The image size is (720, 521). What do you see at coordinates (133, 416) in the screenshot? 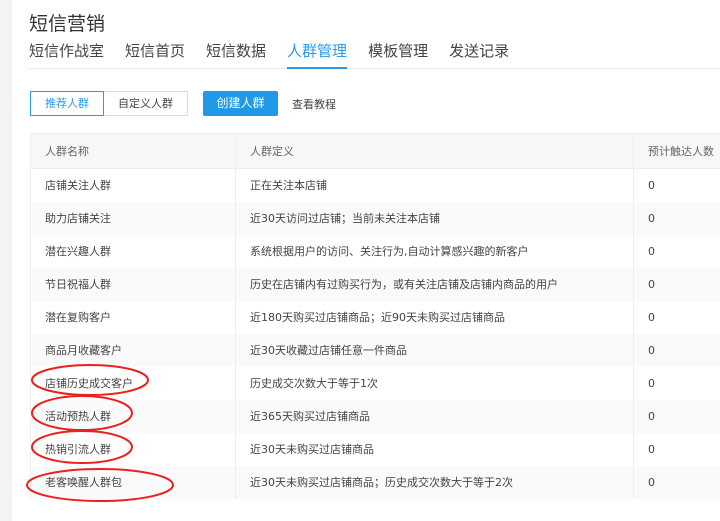
I see `audience-name-cell: 活动预热人群` at bounding box center [133, 416].